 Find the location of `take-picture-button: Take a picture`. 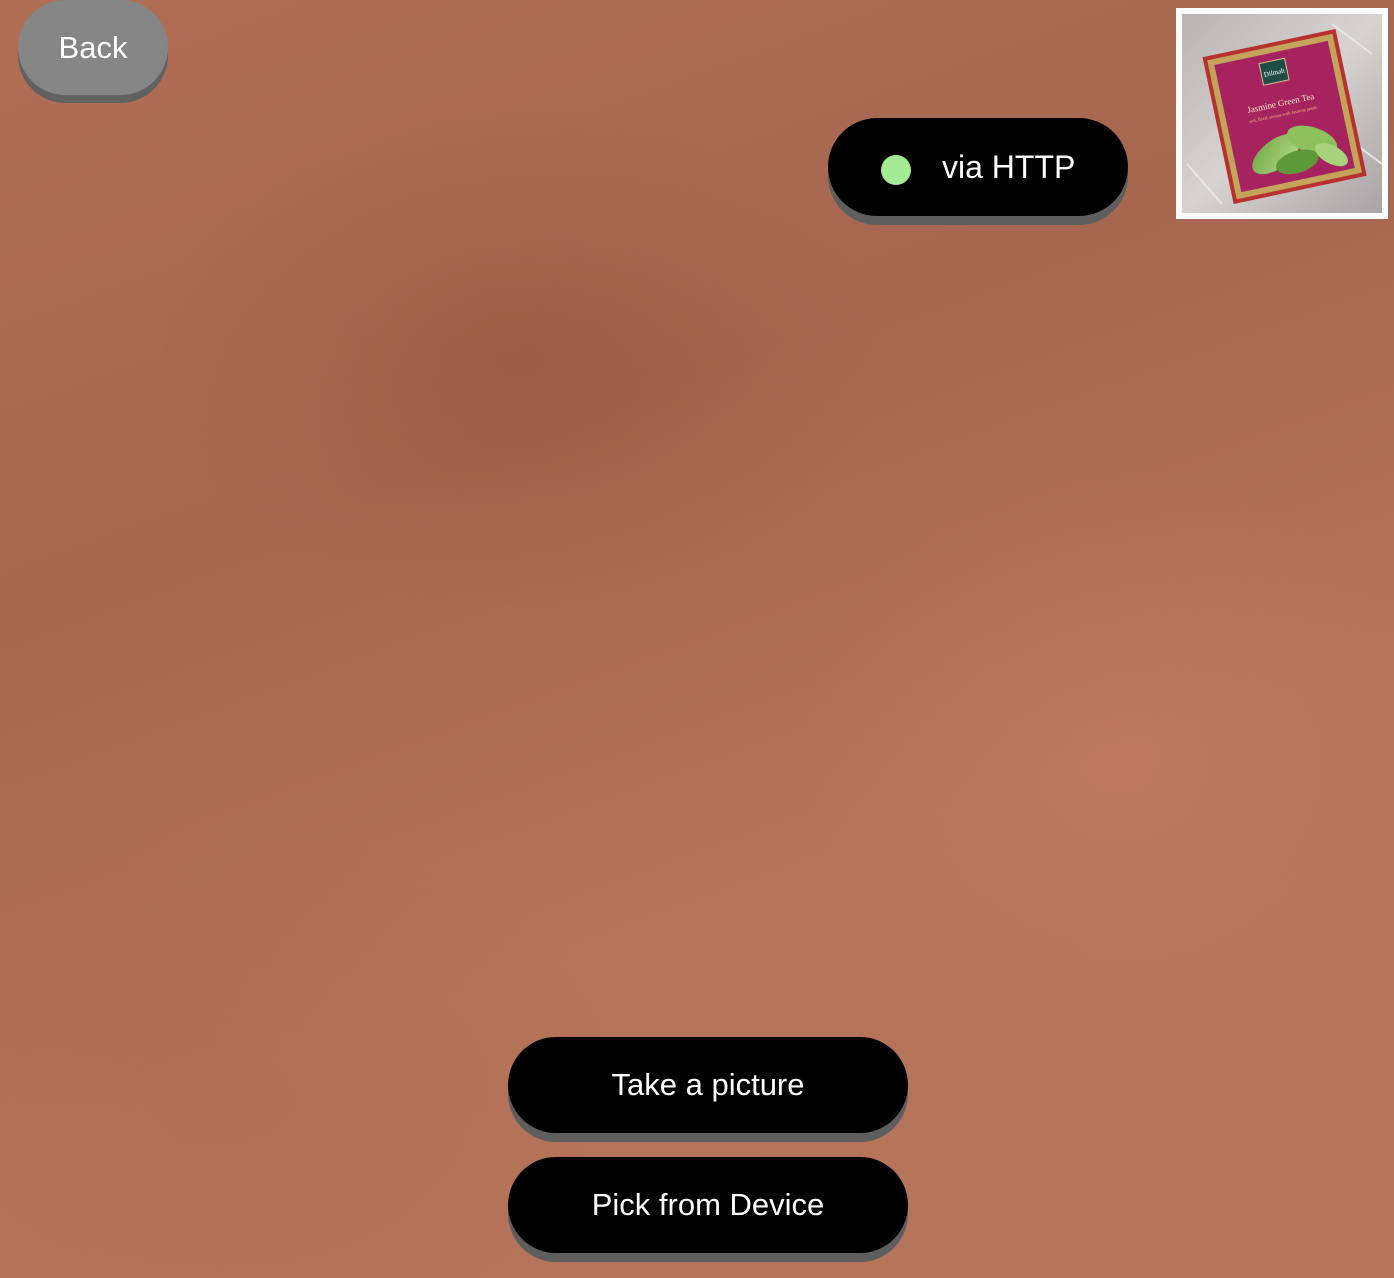

take-picture-button: Take a picture is located at coordinates (708, 1085).